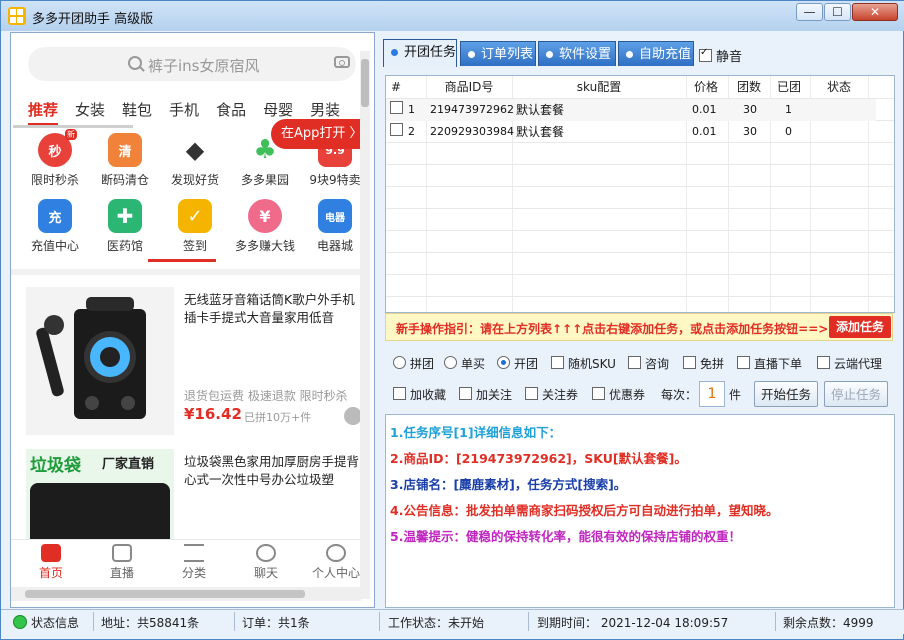  Describe the element at coordinates (419, 394) in the screenshot. I see `check-add-favorite: 加收藏` at that location.